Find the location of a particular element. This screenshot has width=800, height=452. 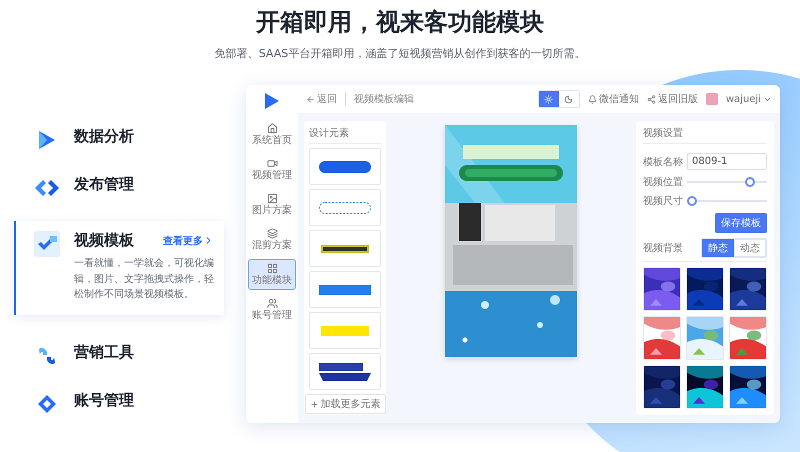

user-menu: wajueji is located at coordinates (749, 99).